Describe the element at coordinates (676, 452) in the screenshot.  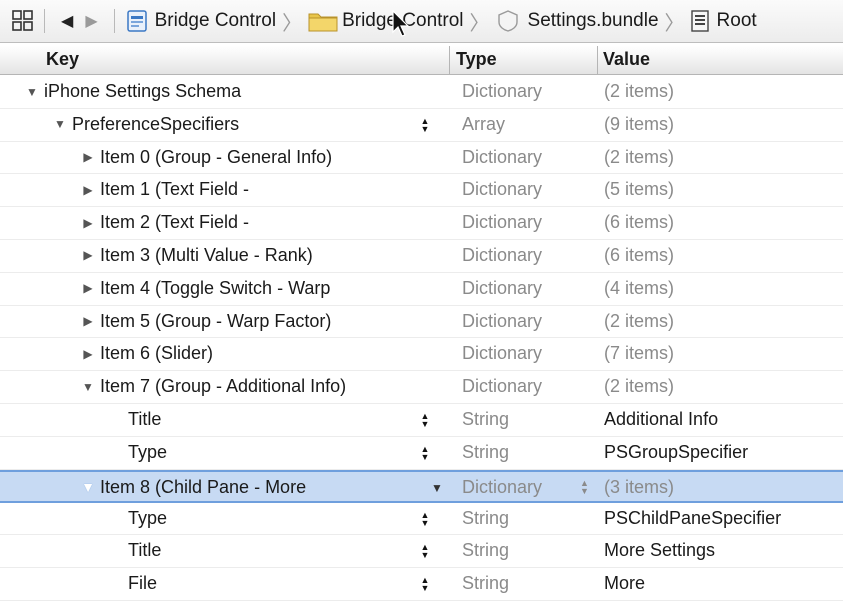
I see `row-value: PSGroupSpecifier` at that location.